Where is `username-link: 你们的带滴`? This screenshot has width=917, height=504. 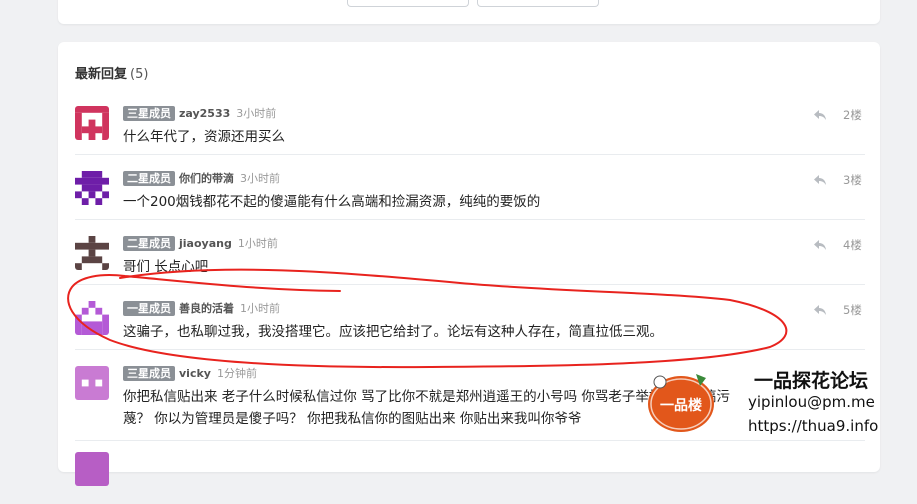
username-link: 你们的带滴 is located at coordinates (206, 178).